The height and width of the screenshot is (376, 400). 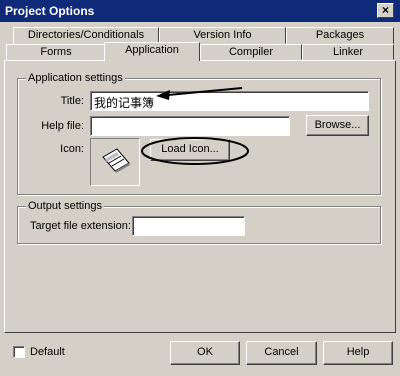 I want to click on ok-label: OK, so click(x=205, y=352).